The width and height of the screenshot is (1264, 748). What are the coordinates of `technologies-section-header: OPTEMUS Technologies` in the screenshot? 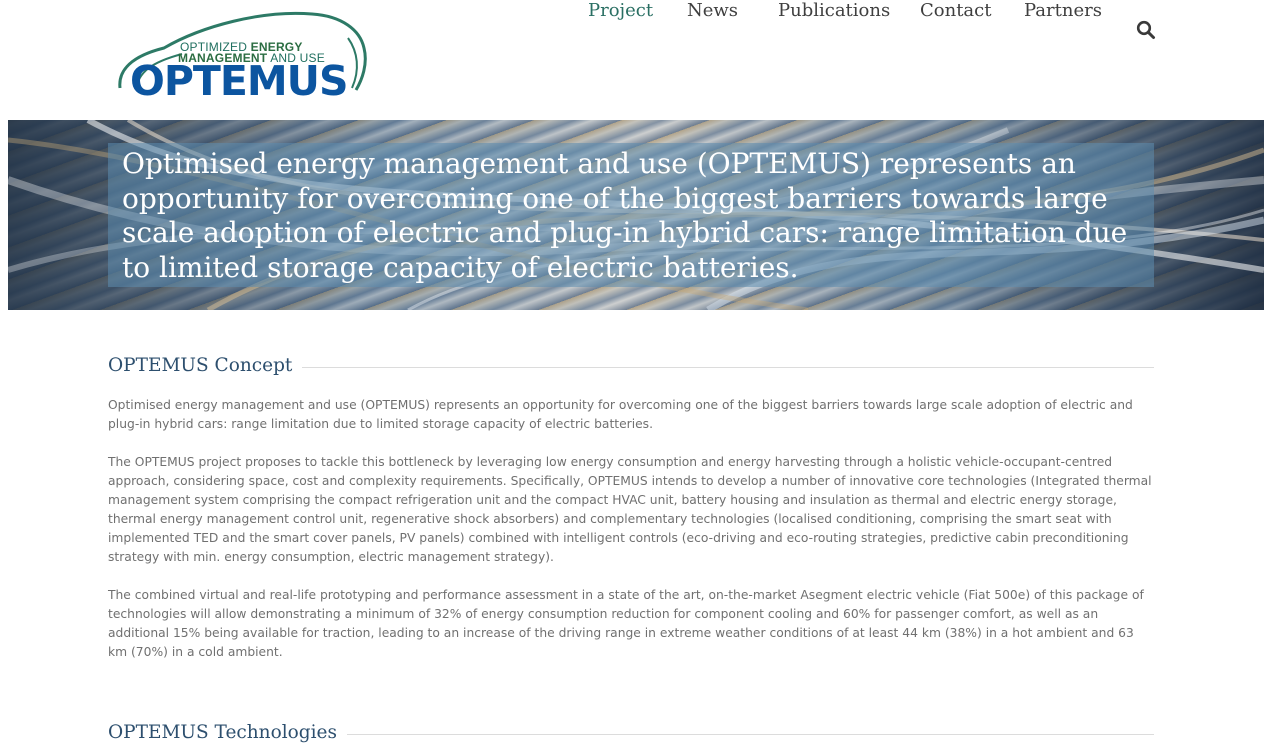 It's located at (631, 735).